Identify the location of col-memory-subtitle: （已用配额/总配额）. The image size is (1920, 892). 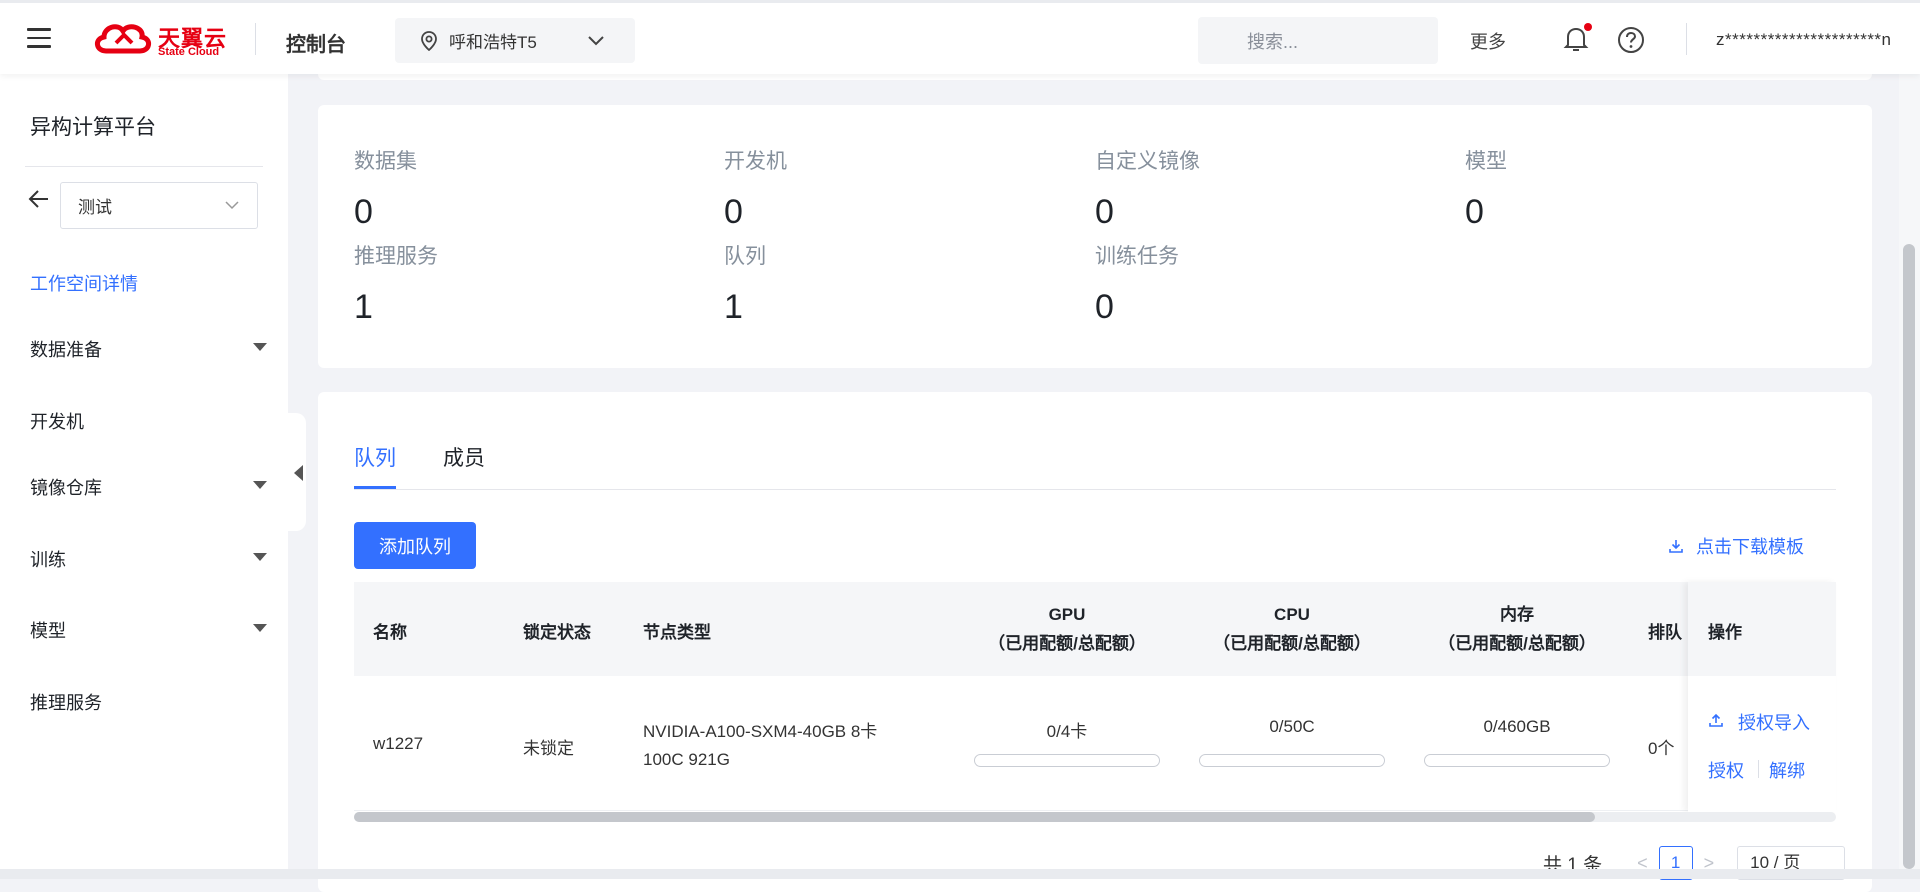
(1517, 643).